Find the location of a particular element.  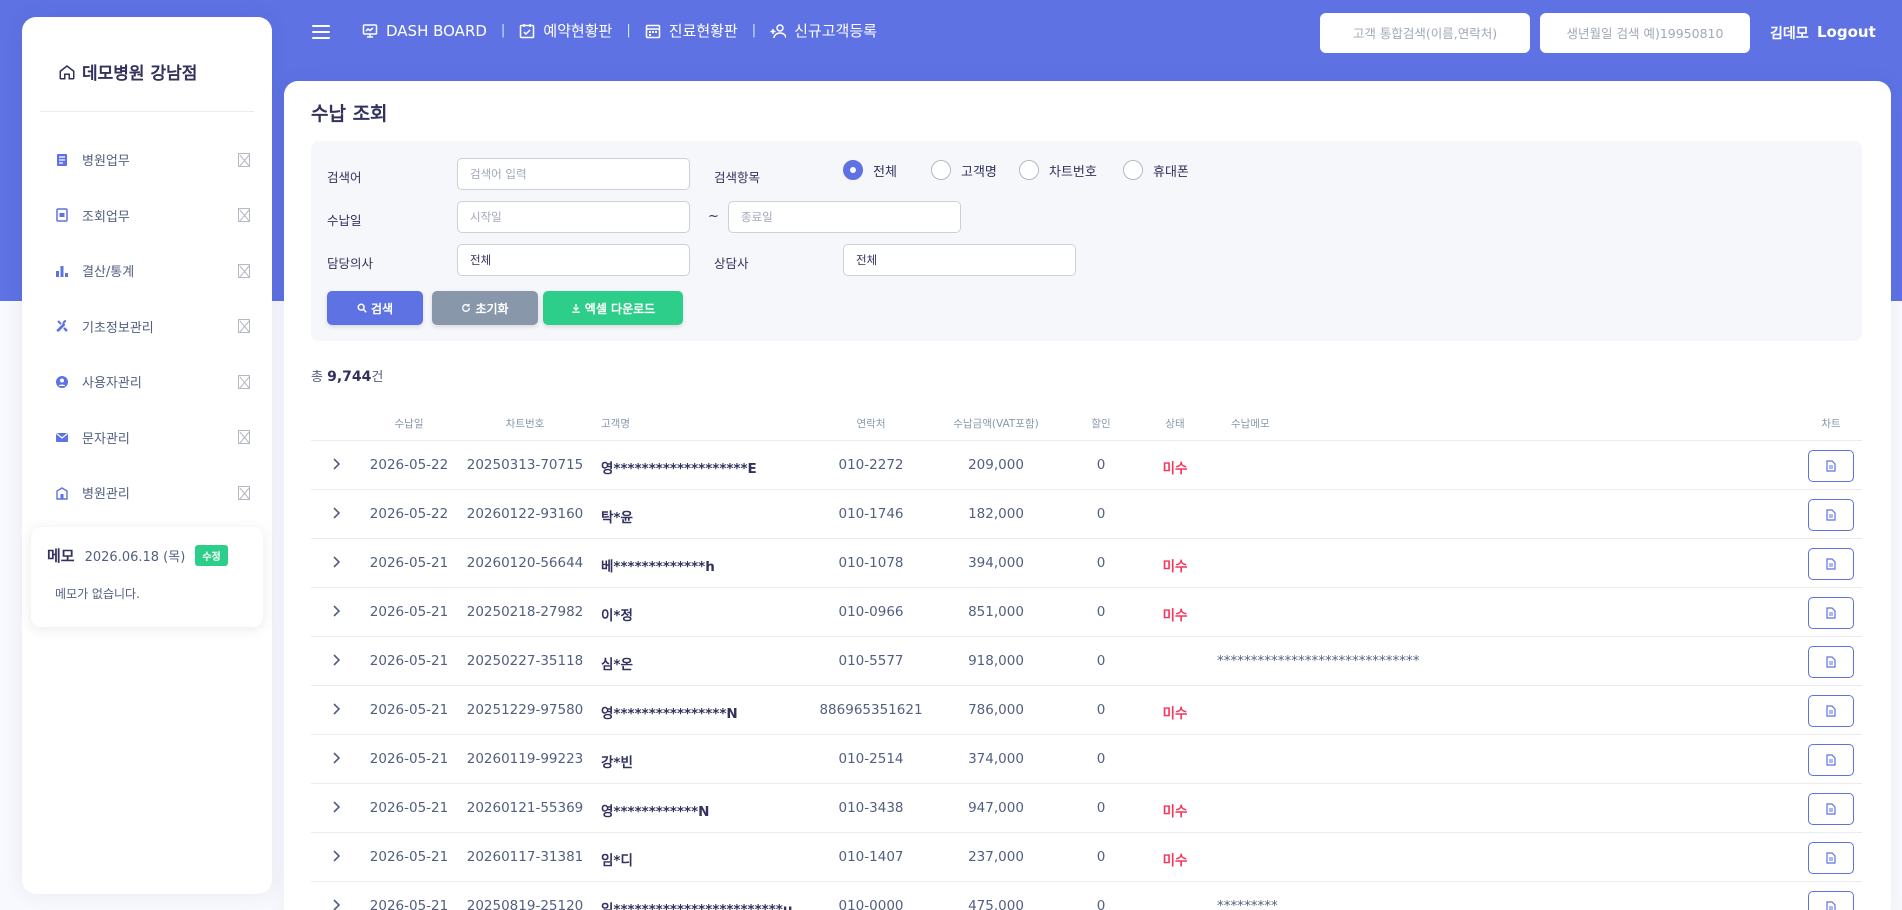

sidebar-item-7: 병원관리 is located at coordinates (147, 493).